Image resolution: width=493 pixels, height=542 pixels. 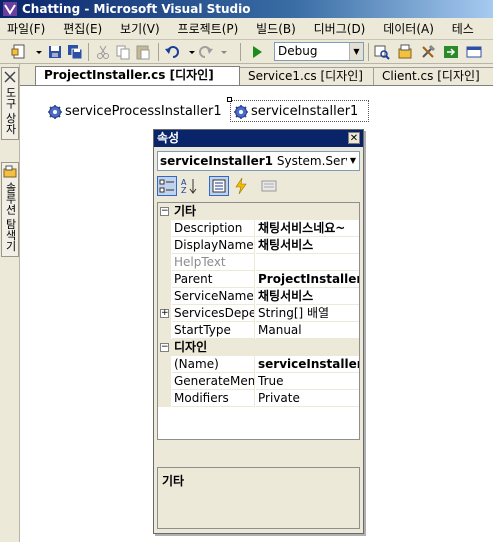 What do you see at coordinates (213, 398) in the screenshot?
I see `property-name: Modifiers` at bounding box center [213, 398].